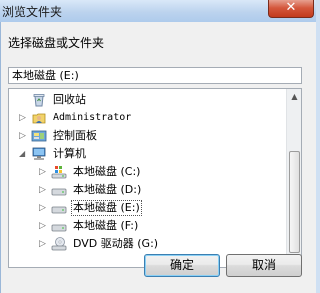  What do you see at coordinates (107, 189) in the screenshot?
I see `tree-item-label: 本地磁盘 (D:)` at bounding box center [107, 189].